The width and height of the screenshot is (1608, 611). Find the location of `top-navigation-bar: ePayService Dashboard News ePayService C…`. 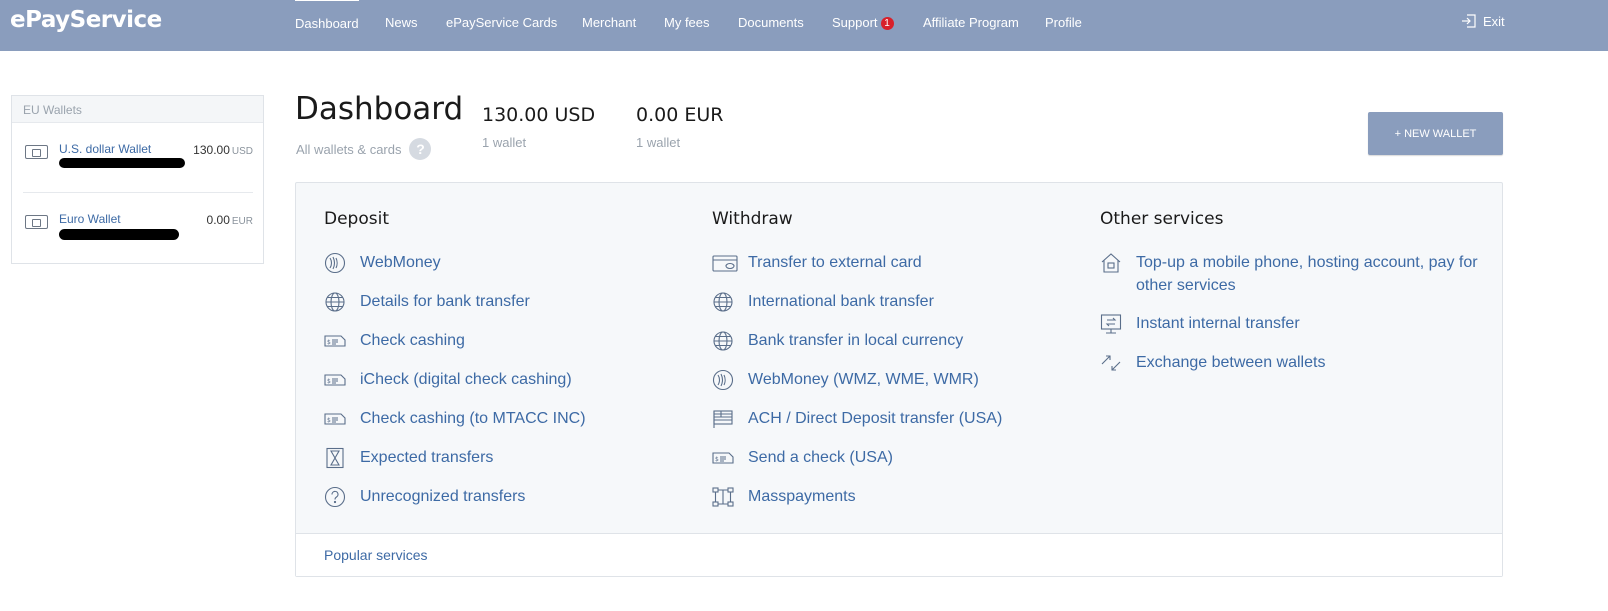

top-navigation-bar: ePayService Dashboard News ePayService C… is located at coordinates (804, 25).